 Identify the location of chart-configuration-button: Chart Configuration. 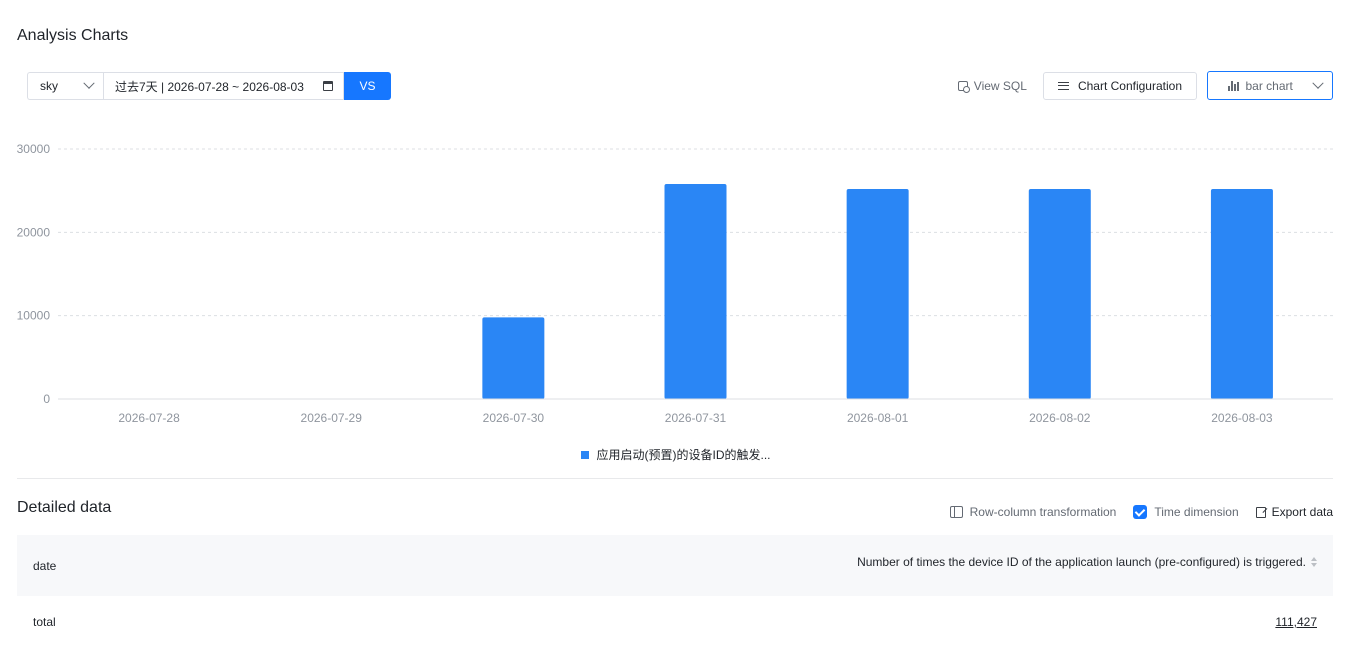
(1119, 85).